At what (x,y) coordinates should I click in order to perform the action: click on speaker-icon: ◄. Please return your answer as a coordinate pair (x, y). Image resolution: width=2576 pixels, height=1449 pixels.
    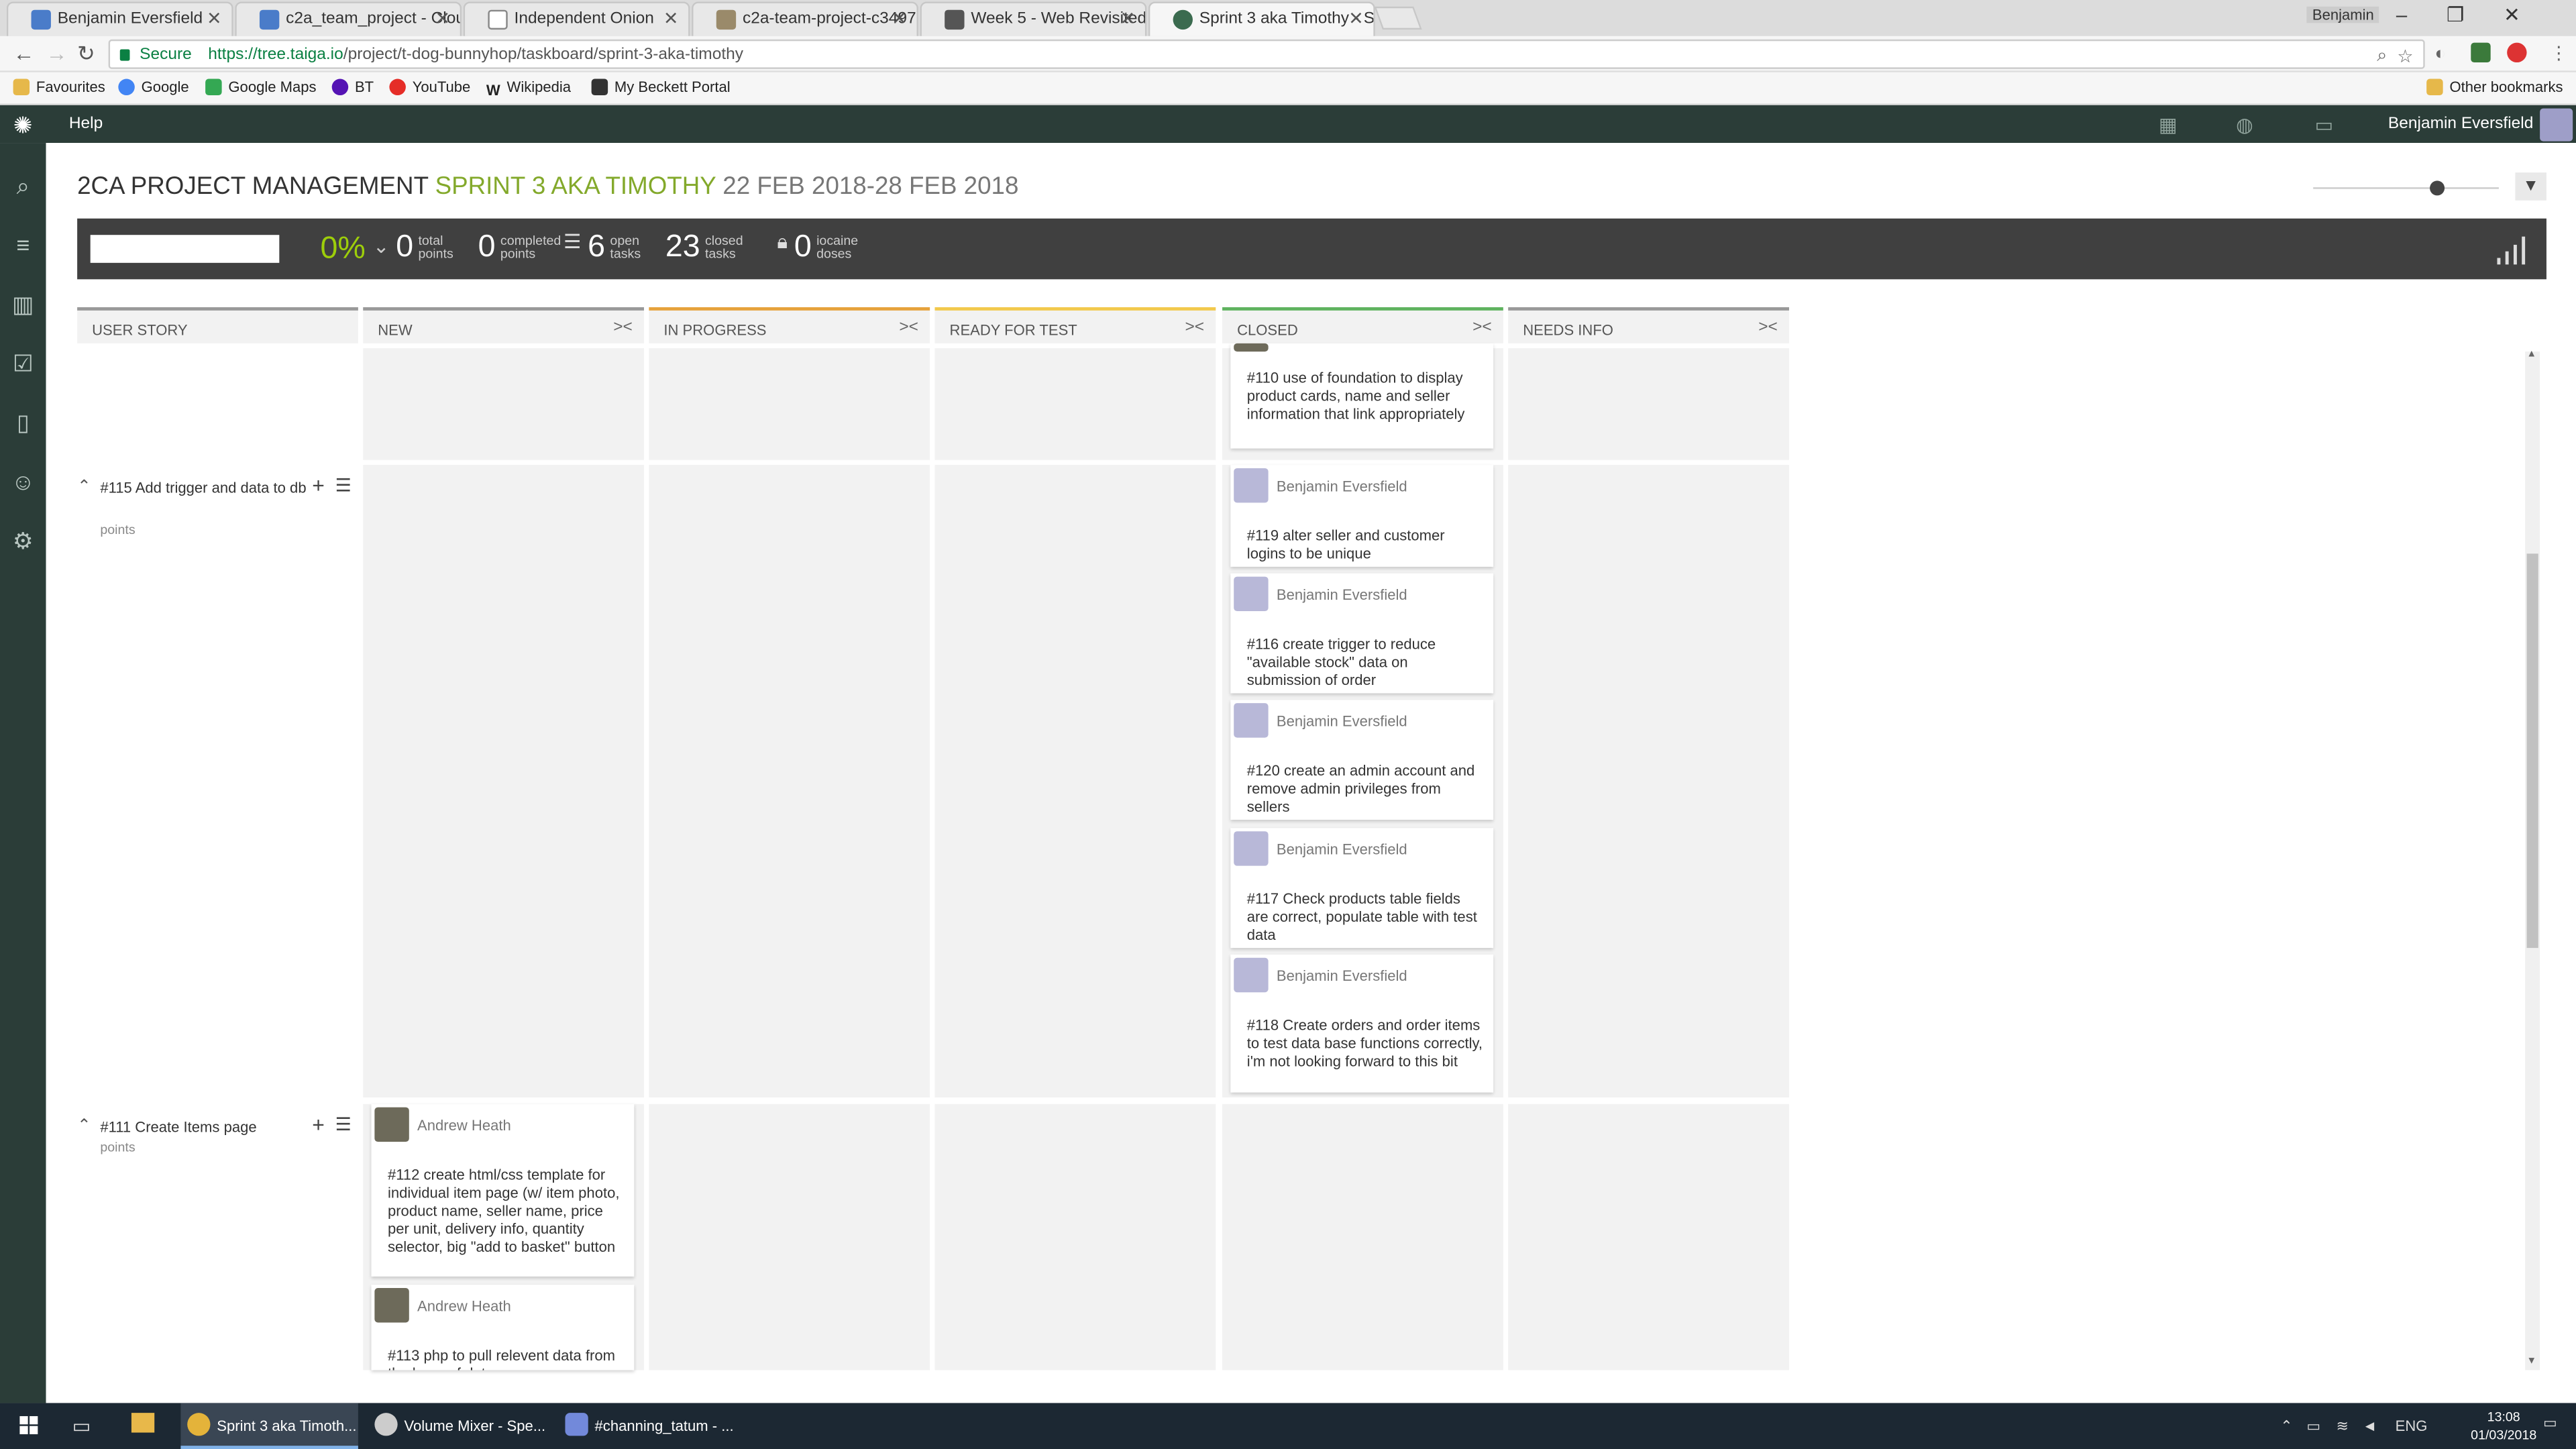
    Looking at the image, I should click on (2370, 1425).